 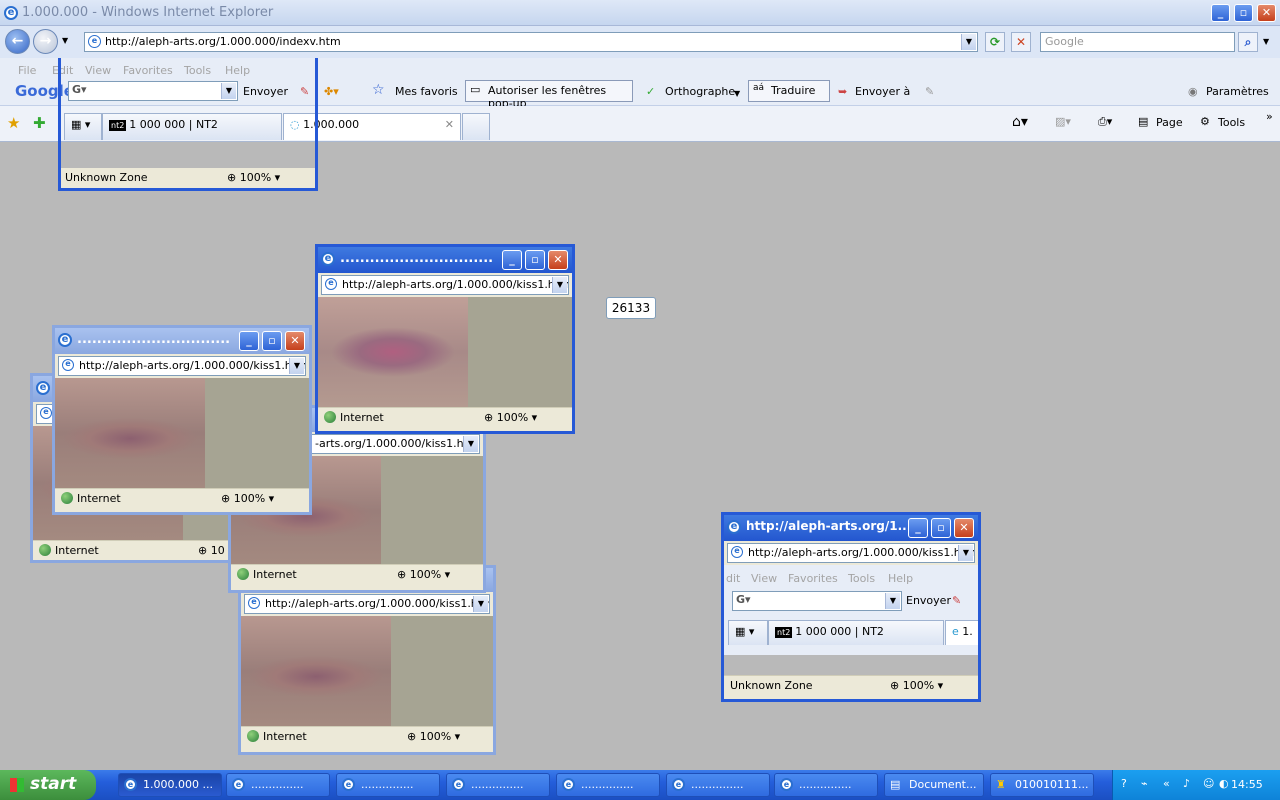 I want to click on search-options-icon: ▼, so click(x=1266, y=41).